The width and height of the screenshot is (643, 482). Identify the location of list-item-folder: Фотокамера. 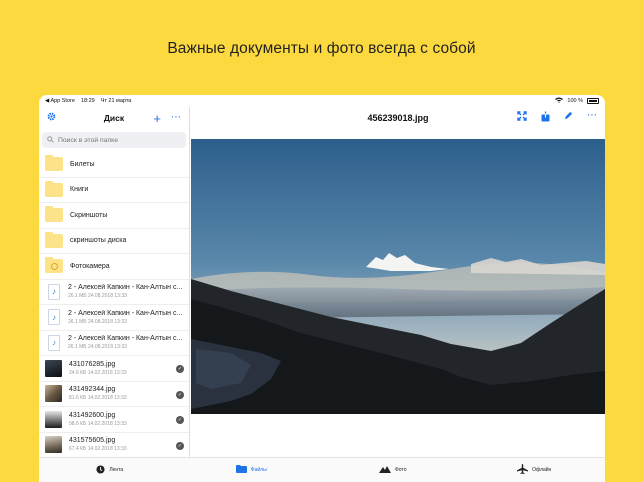
(114, 267).